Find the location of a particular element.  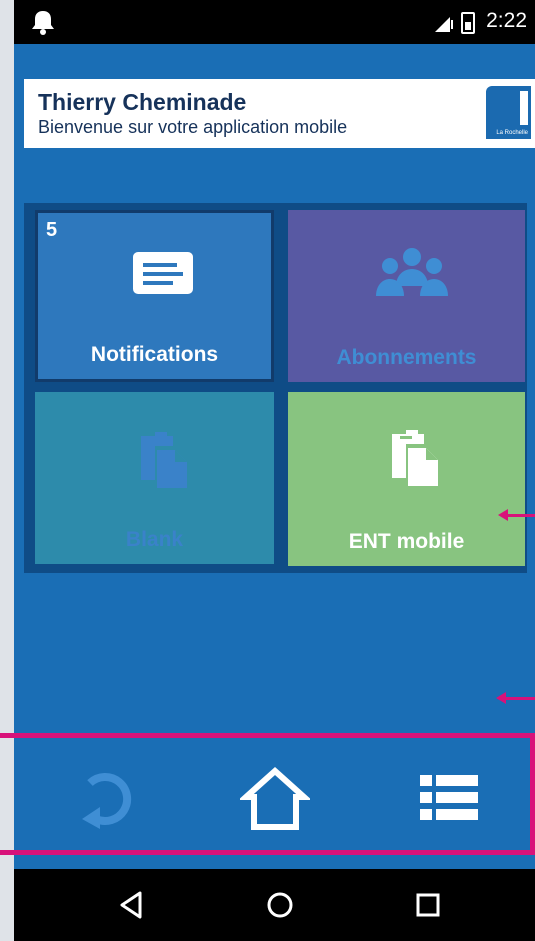

tile-notifications: 5 Notifications is located at coordinates (154, 296).